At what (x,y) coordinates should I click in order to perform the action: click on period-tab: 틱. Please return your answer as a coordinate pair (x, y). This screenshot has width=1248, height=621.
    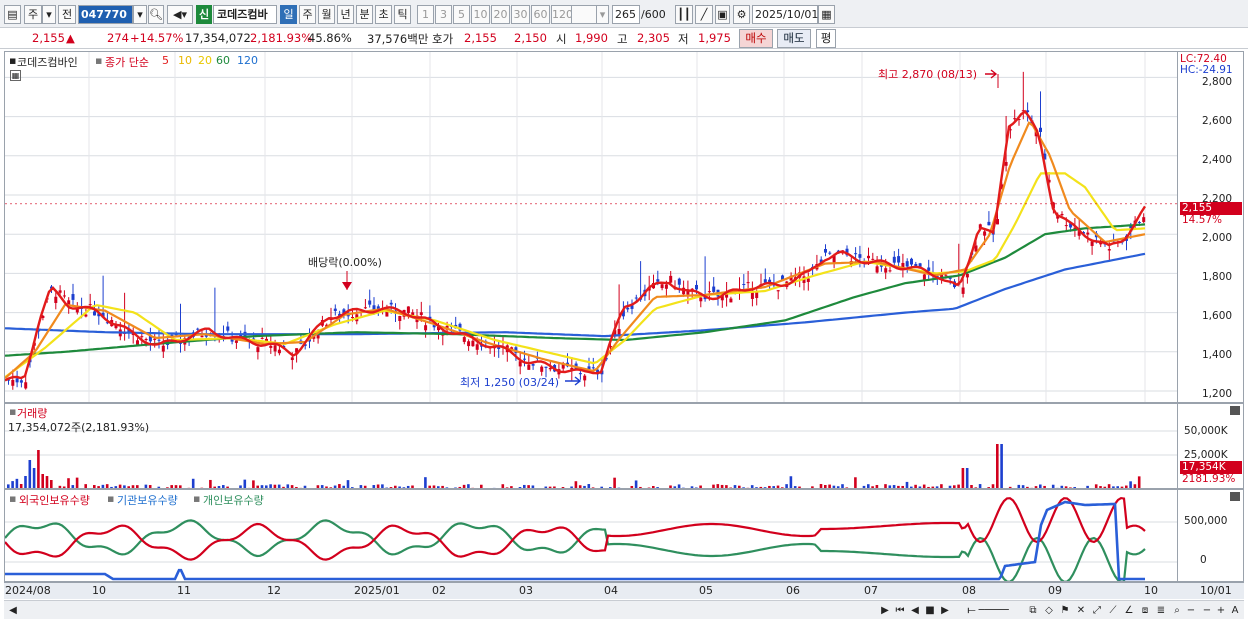
    Looking at the image, I should click on (402, 14).